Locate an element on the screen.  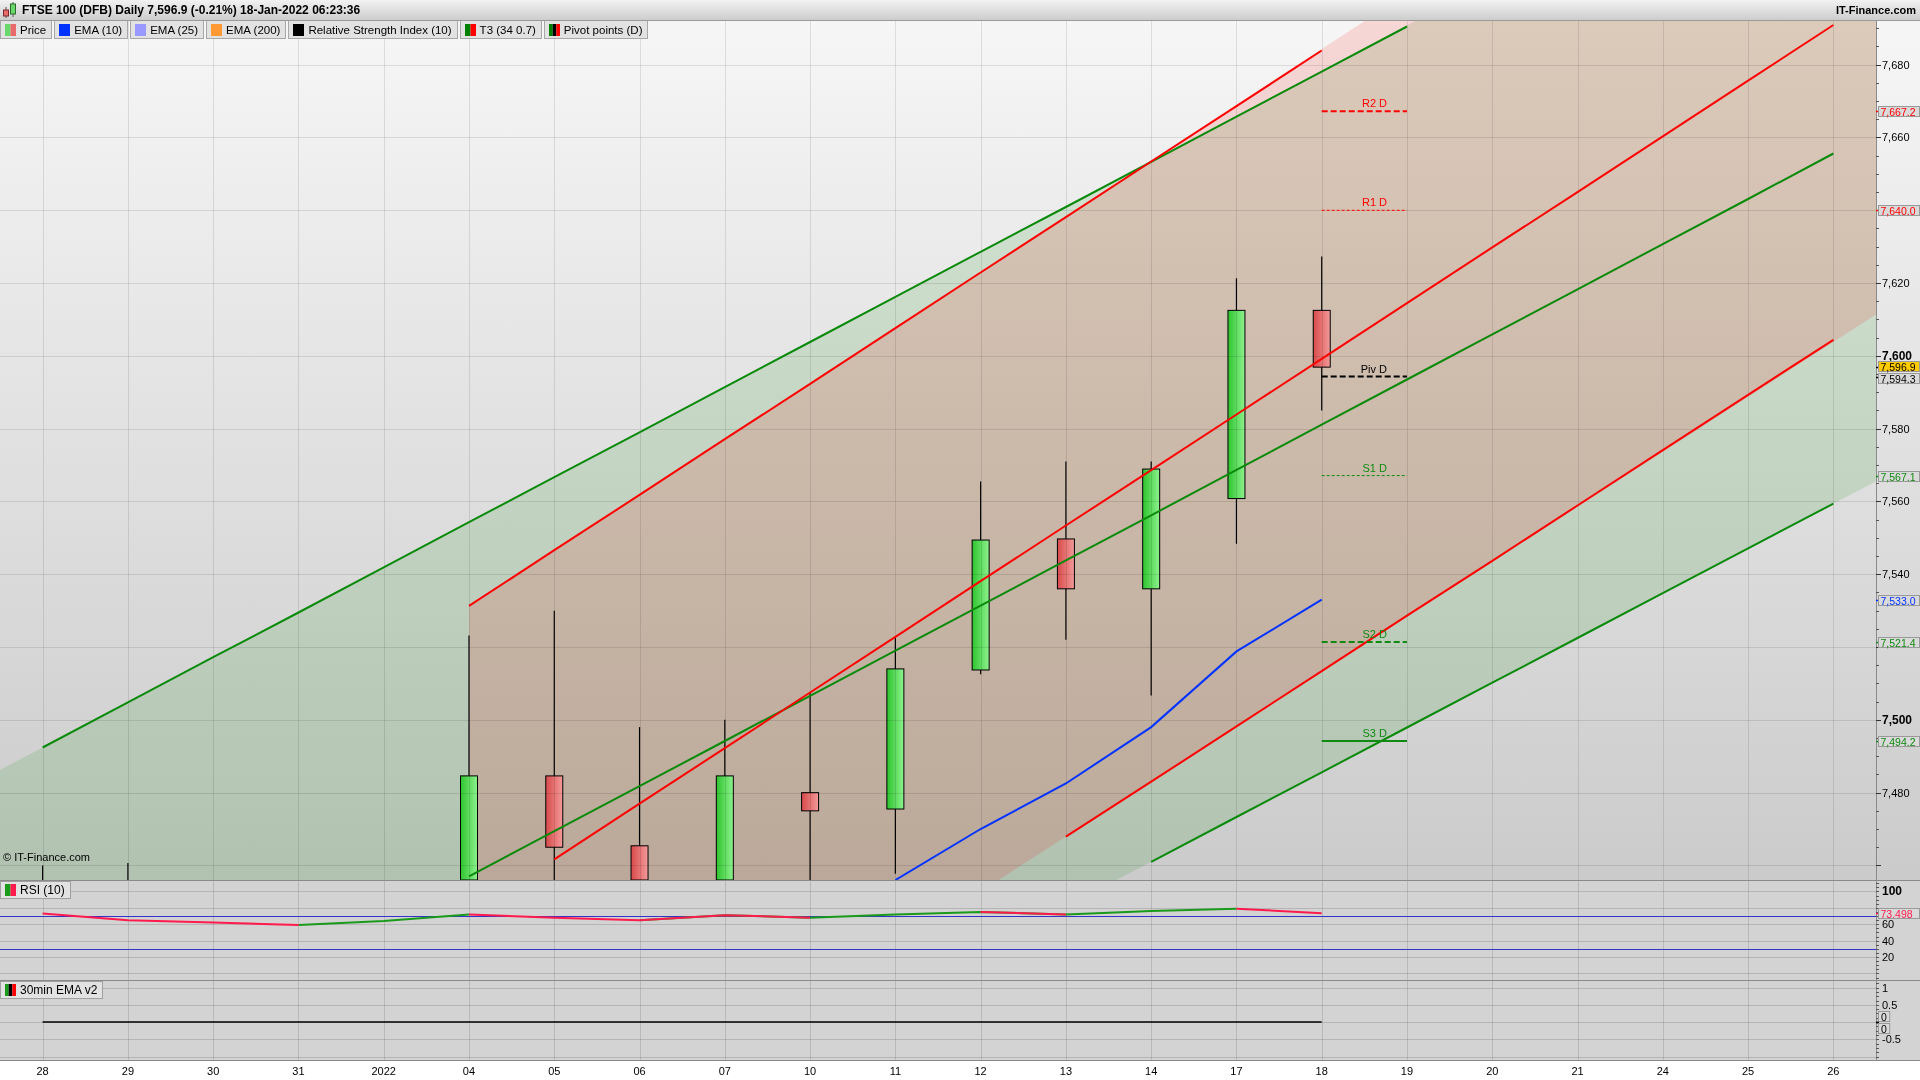
y-tick-label: 7,594.3 is located at coordinates (1898, 378).